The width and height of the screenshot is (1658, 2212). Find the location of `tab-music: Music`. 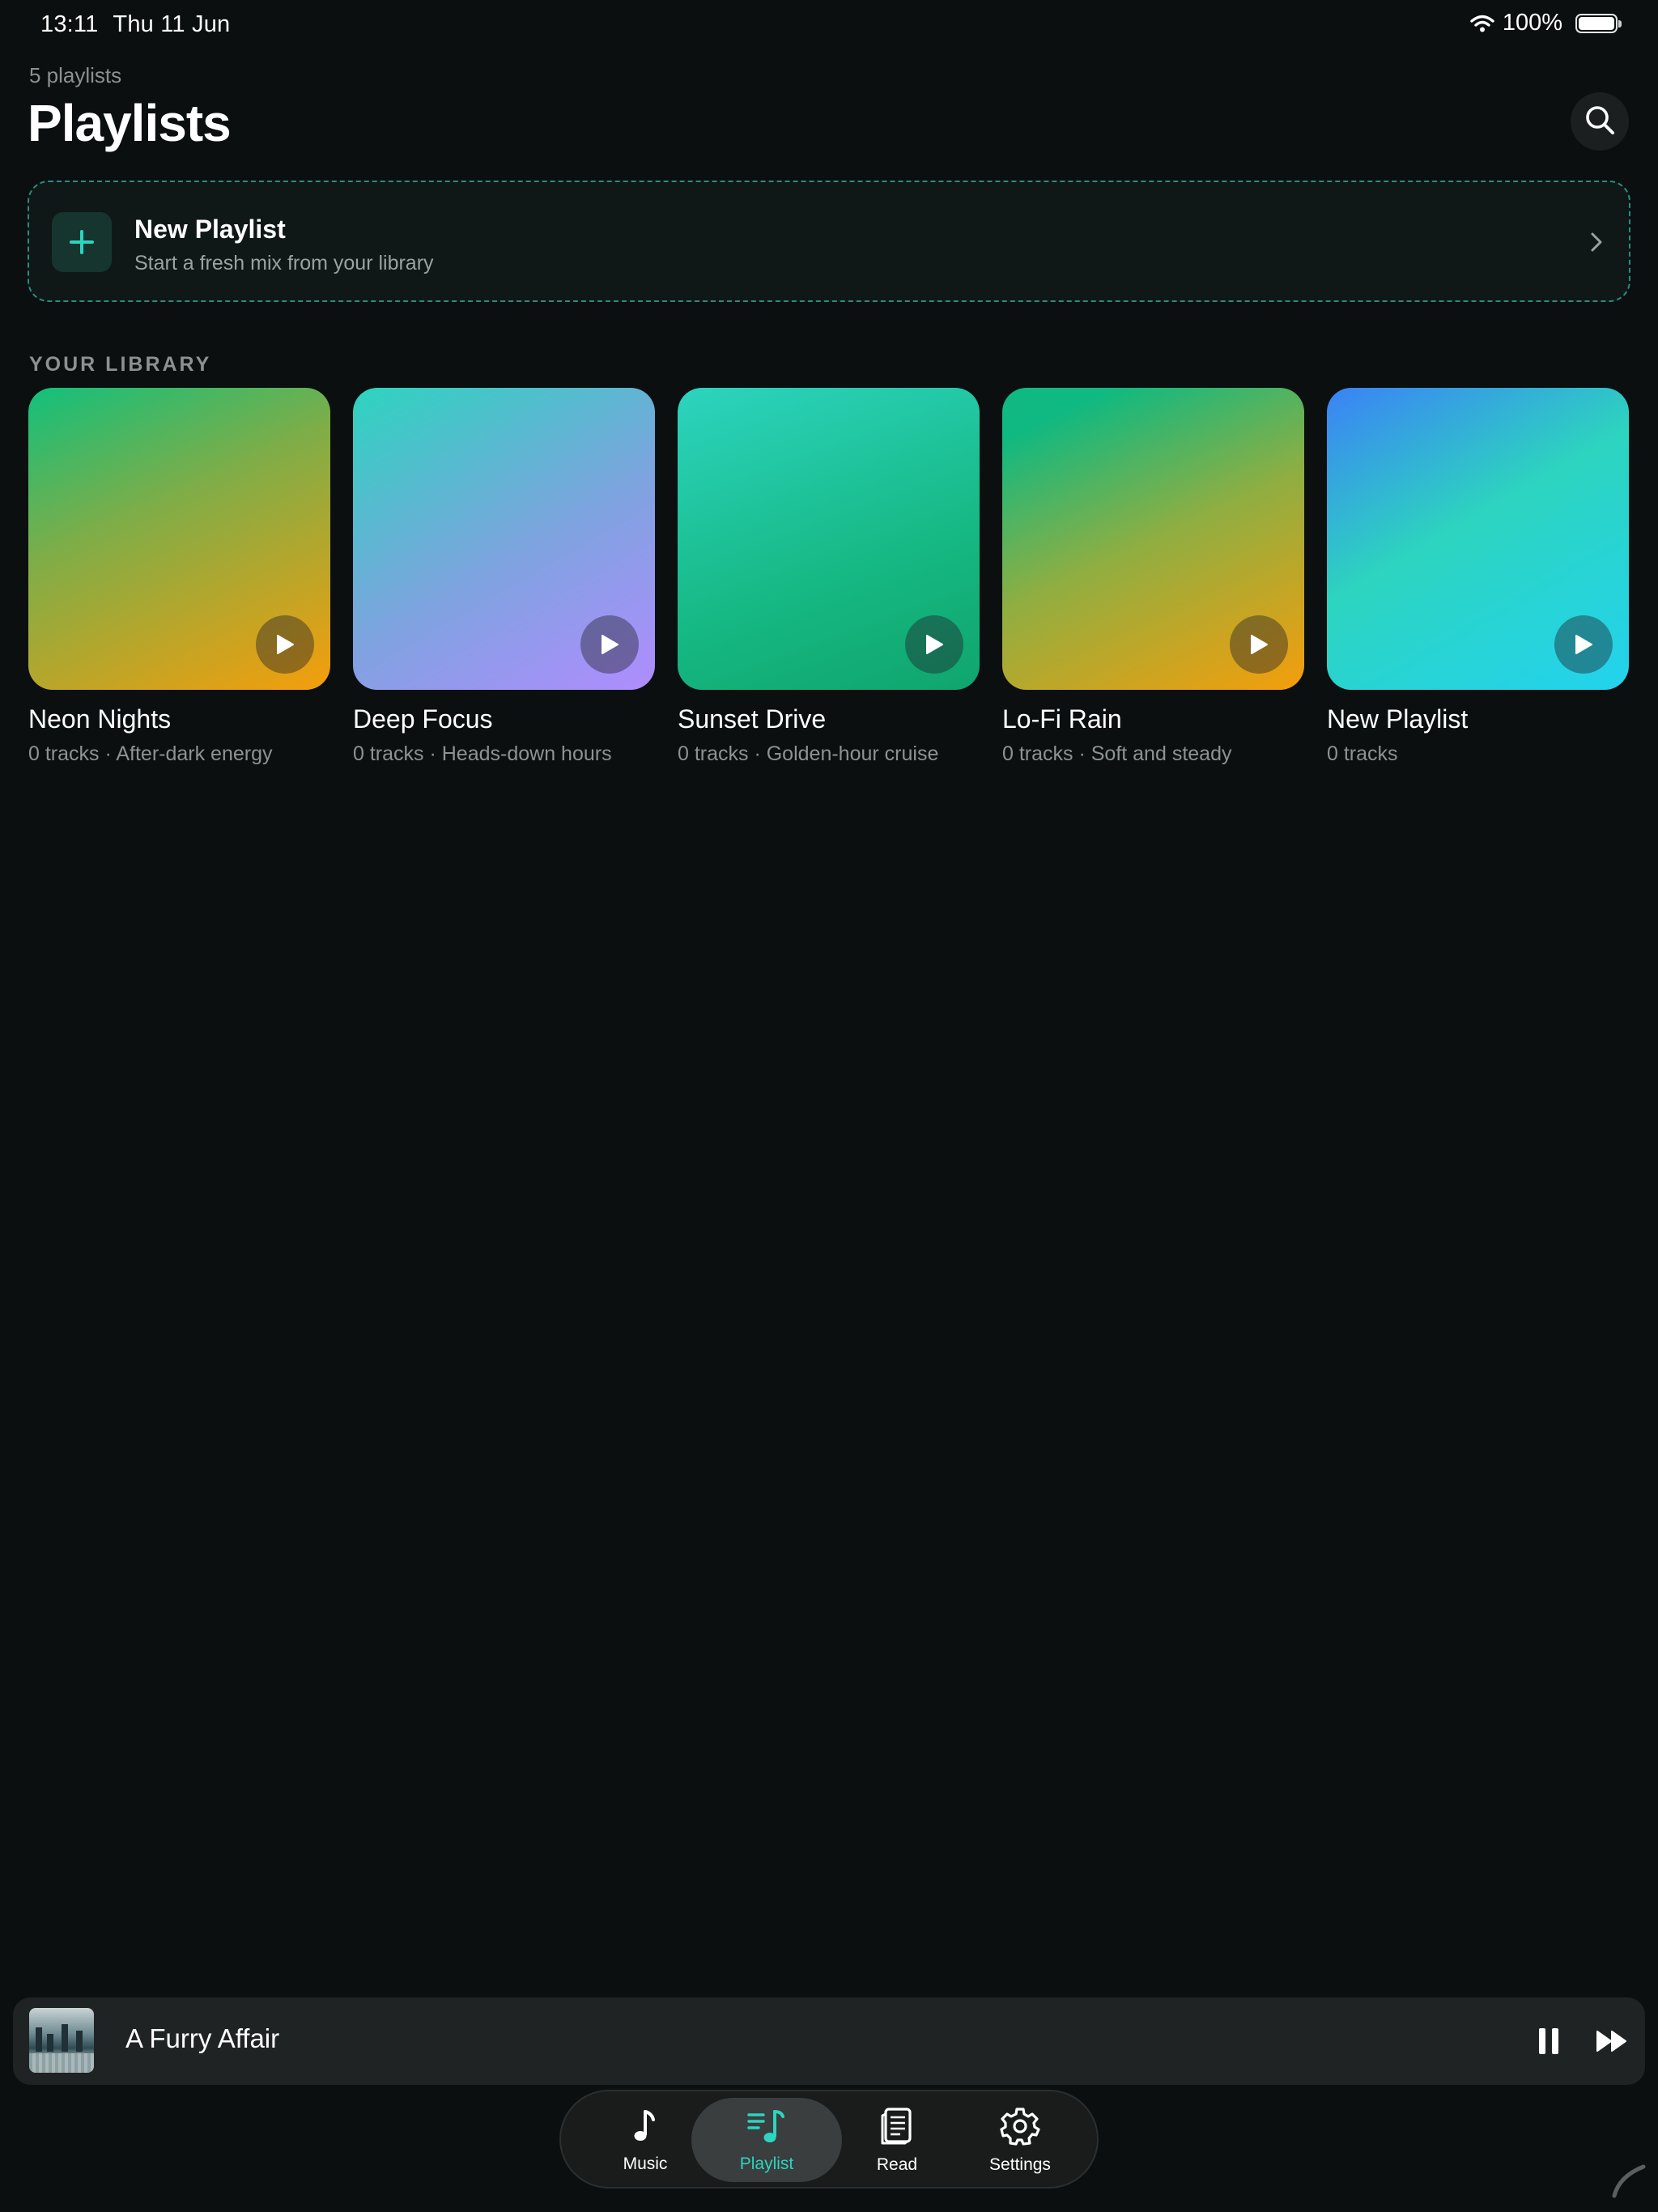

tab-music: Music is located at coordinates (645, 2140).